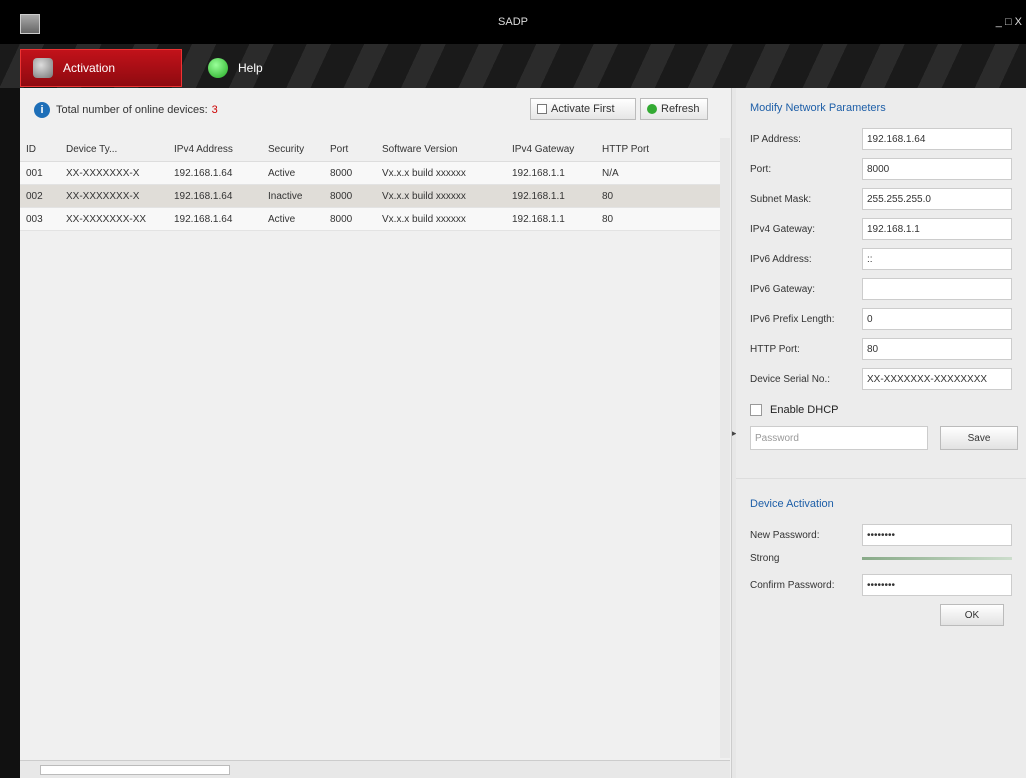  I want to click on ipv6-prefix-field: IPv6 Prefix Length: 0, so click(881, 319).